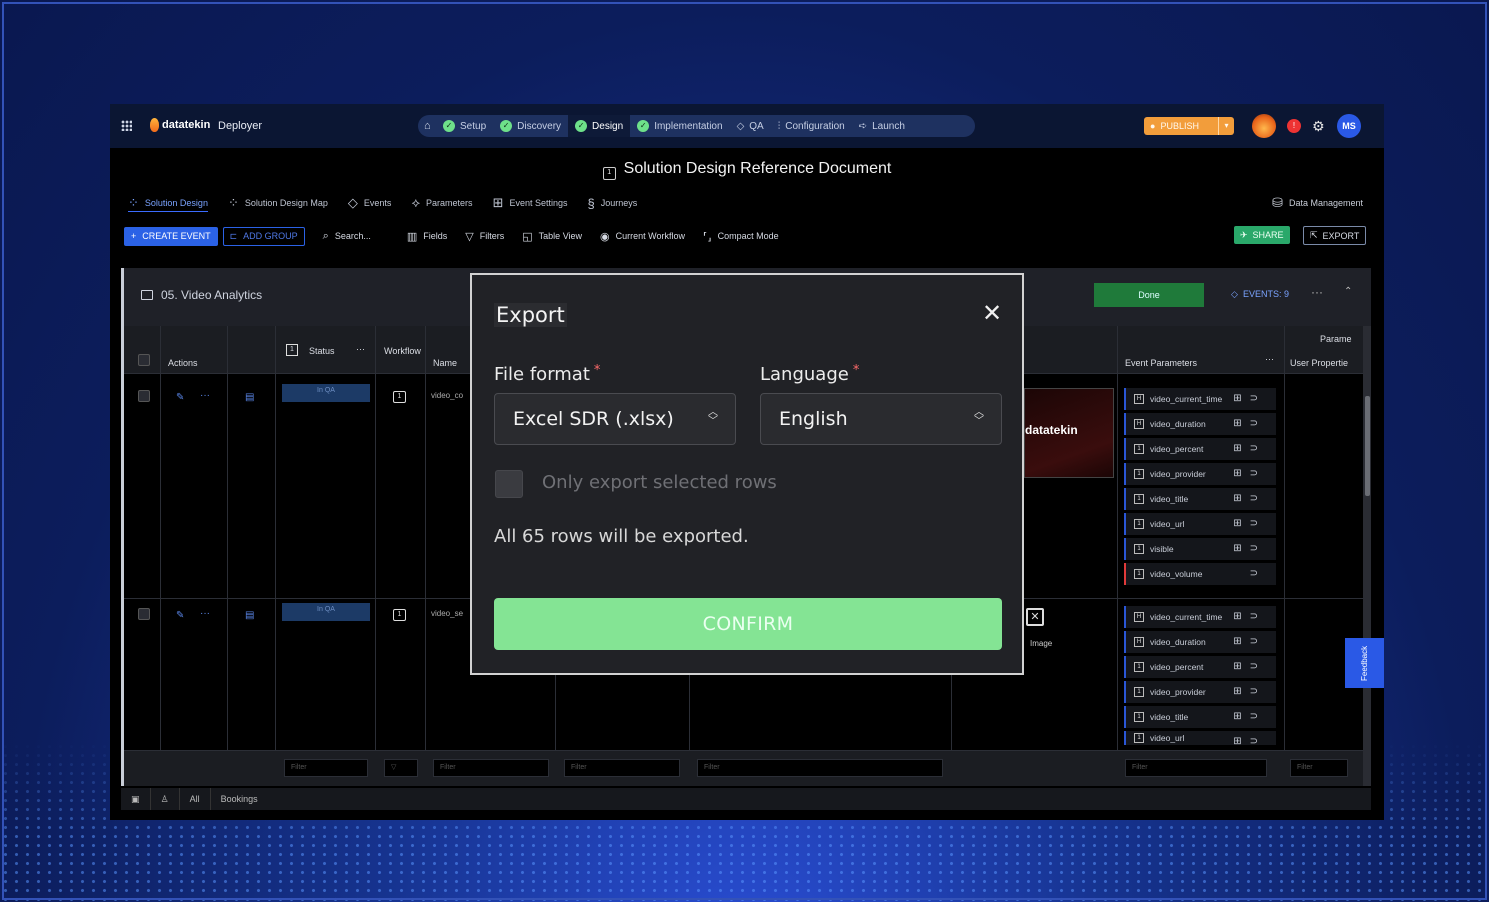 This screenshot has width=1489, height=902. Describe the element at coordinates (171, 236) in the screenshot. I see `create-event-button: + CREATE EVENT` at that location.